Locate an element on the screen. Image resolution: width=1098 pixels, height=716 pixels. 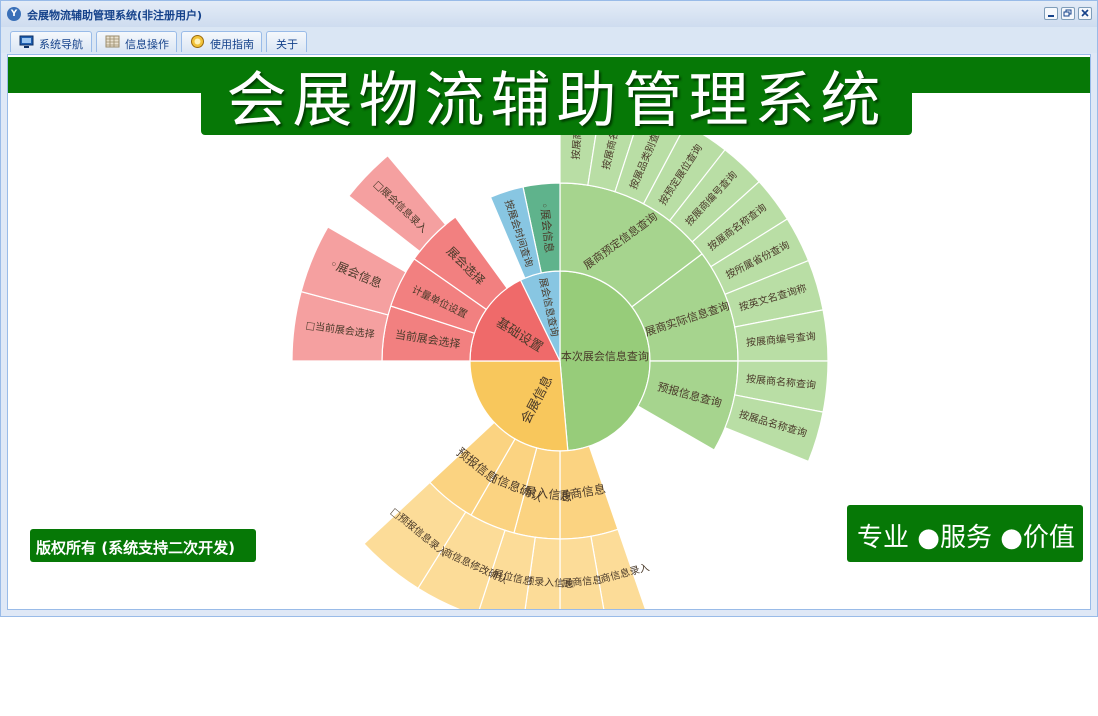
tab-label: 使用指南 is located at coordinates (232, 44).